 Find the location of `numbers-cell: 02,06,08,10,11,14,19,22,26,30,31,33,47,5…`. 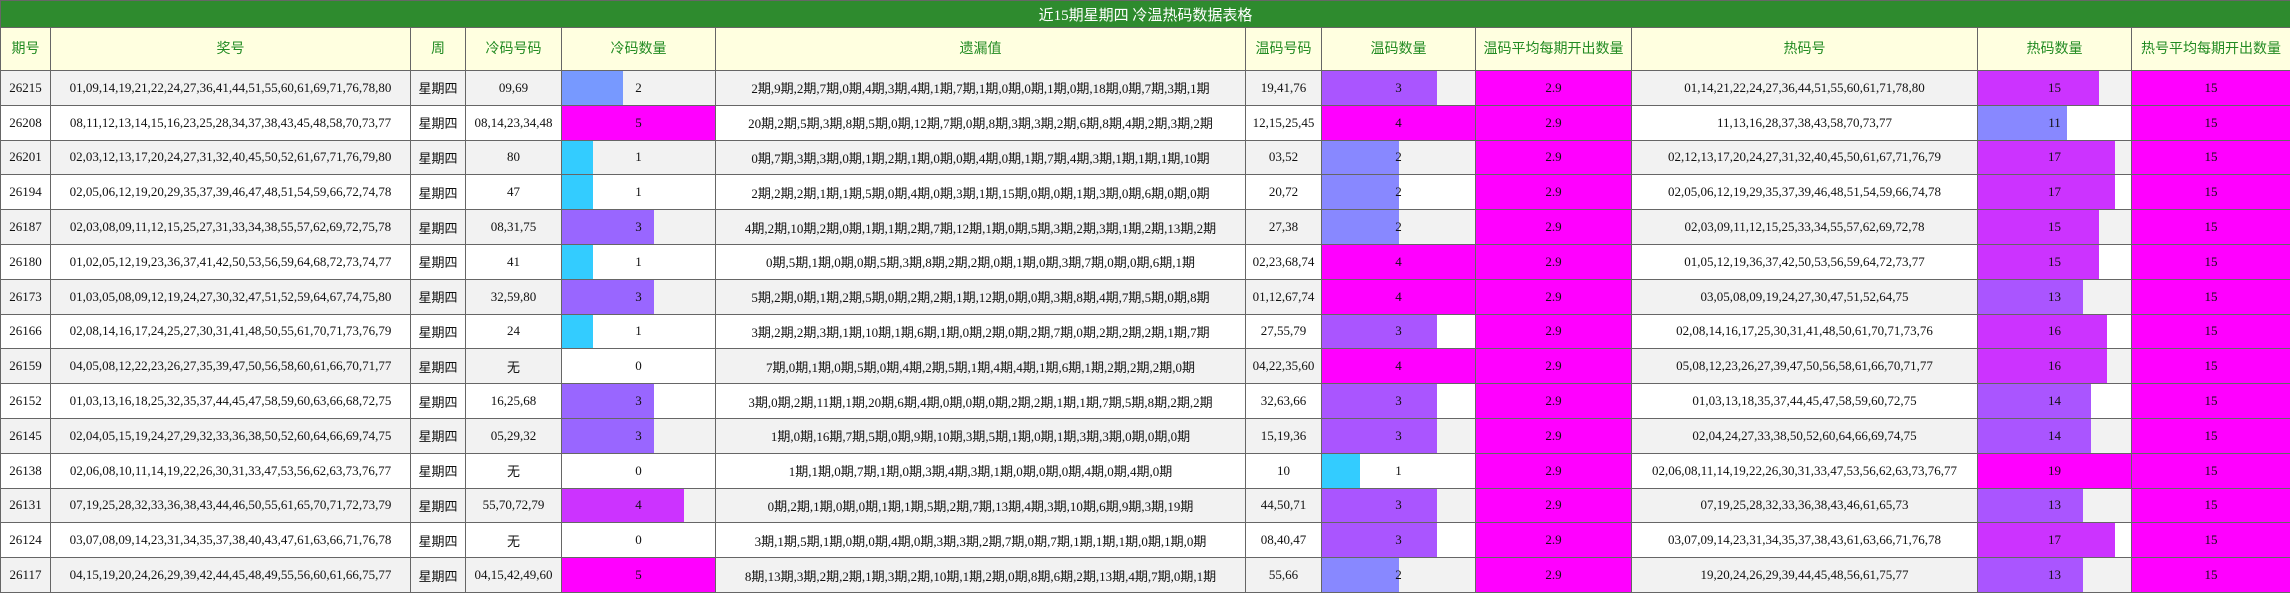

numbers-cell: 02,06,08,10,11,14,19,22,26,30,31,33,47,5… is located at coordinates (230, 470).